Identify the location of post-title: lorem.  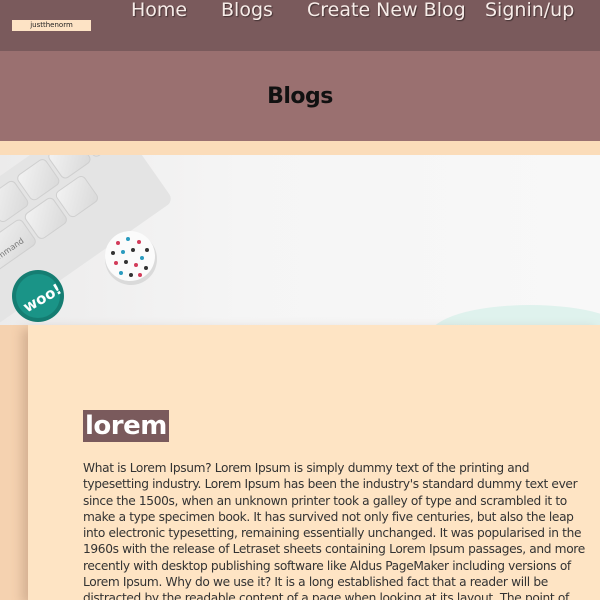
(126, 426).